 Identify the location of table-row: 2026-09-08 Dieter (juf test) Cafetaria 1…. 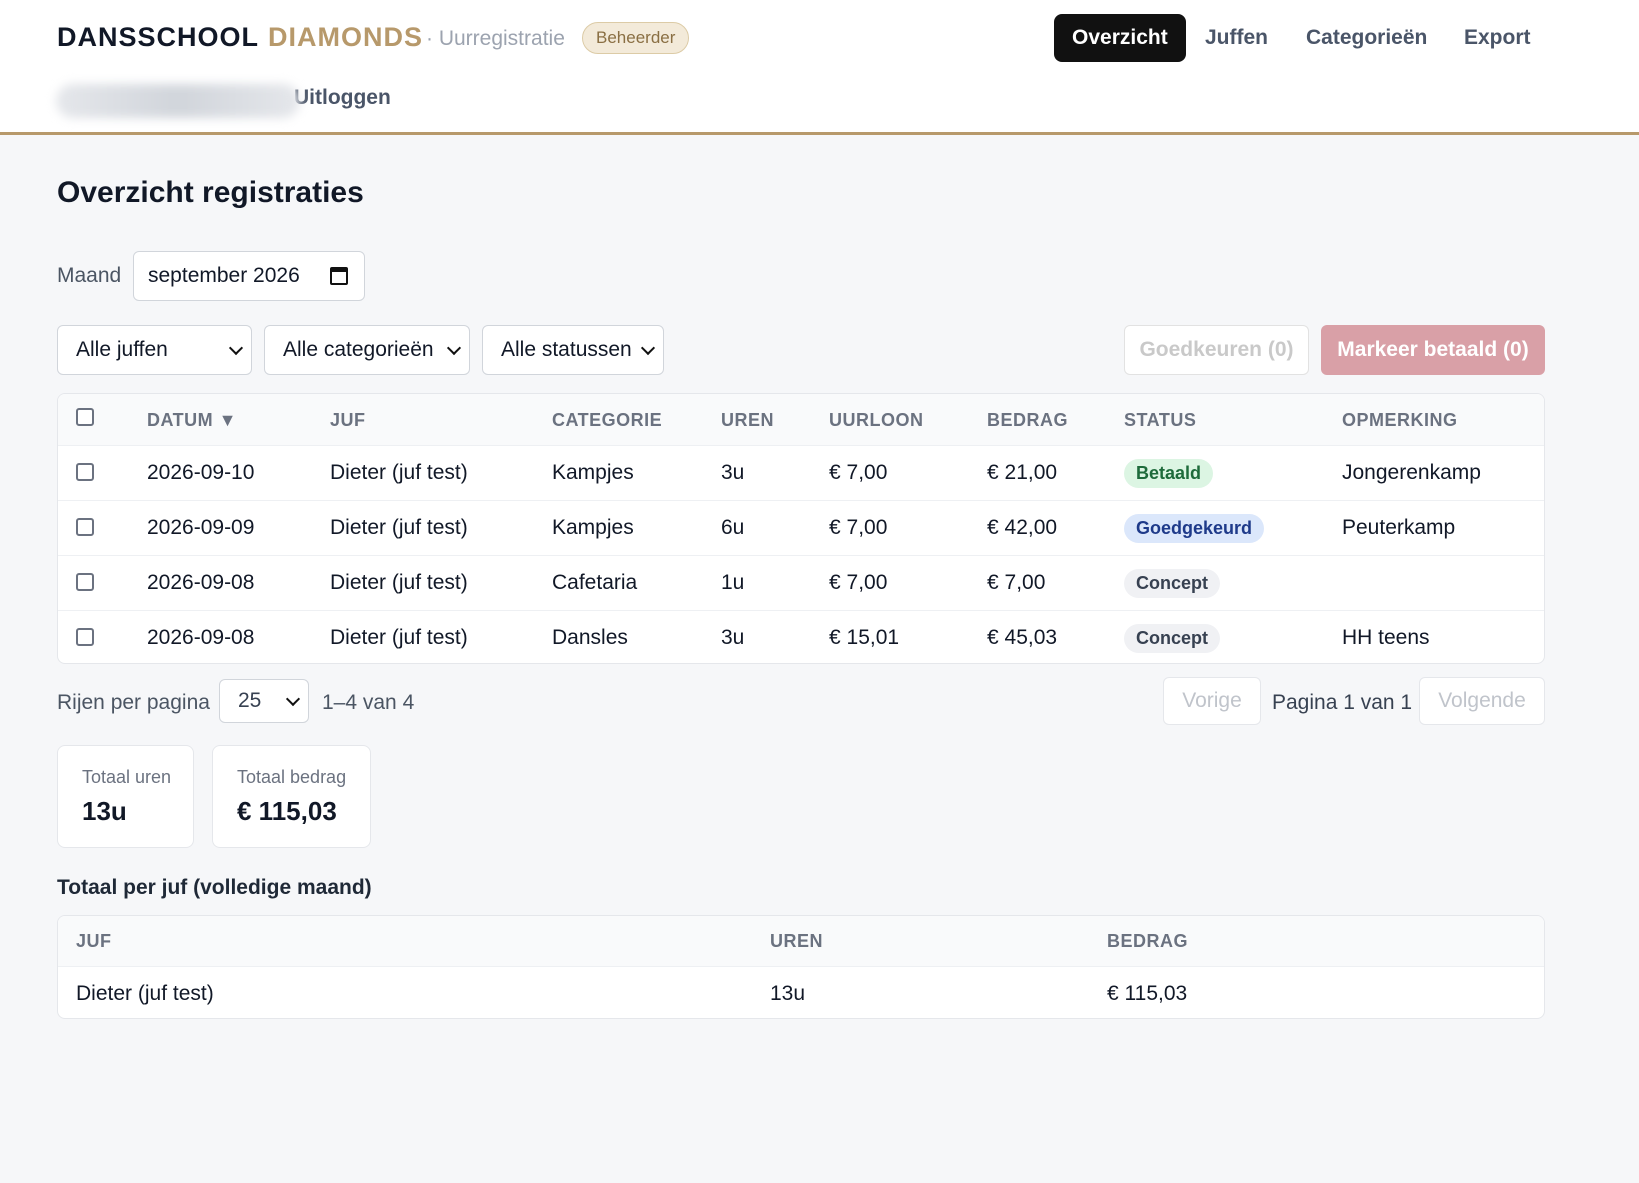
(801, 582).